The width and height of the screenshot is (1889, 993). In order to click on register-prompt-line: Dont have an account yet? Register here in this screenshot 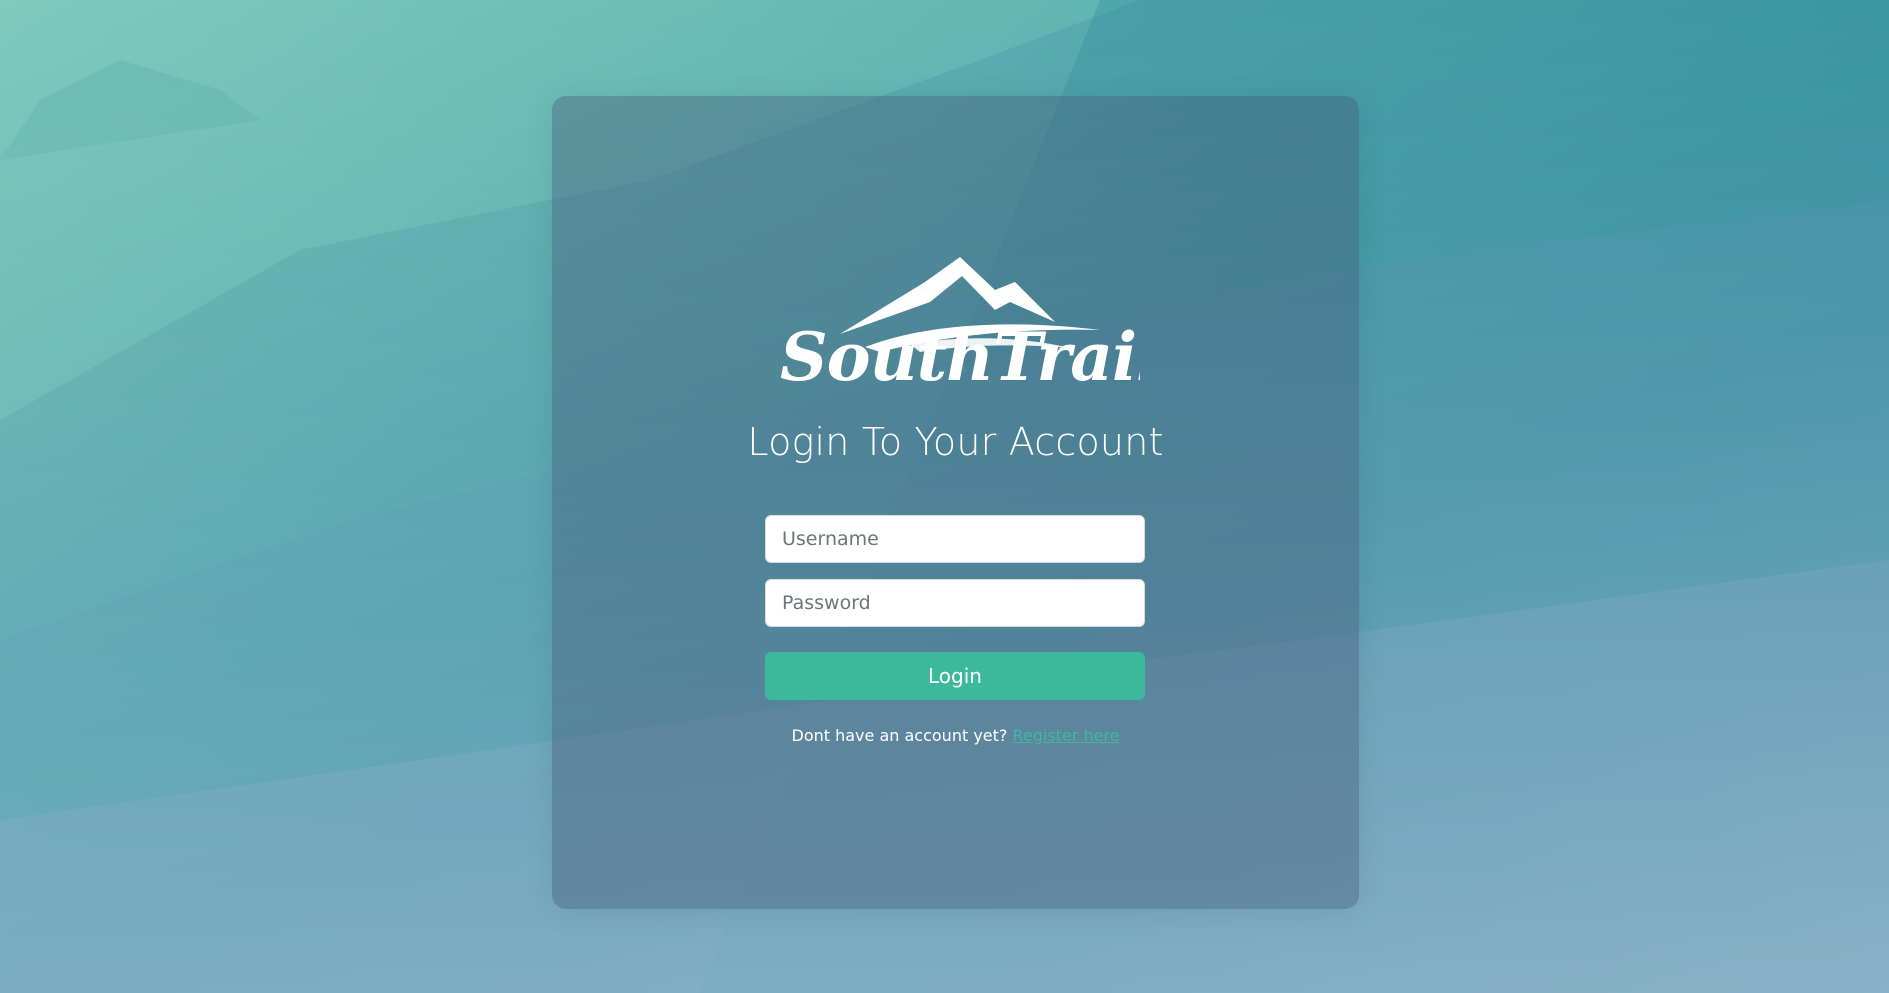, I will do `click(955, 735)`.